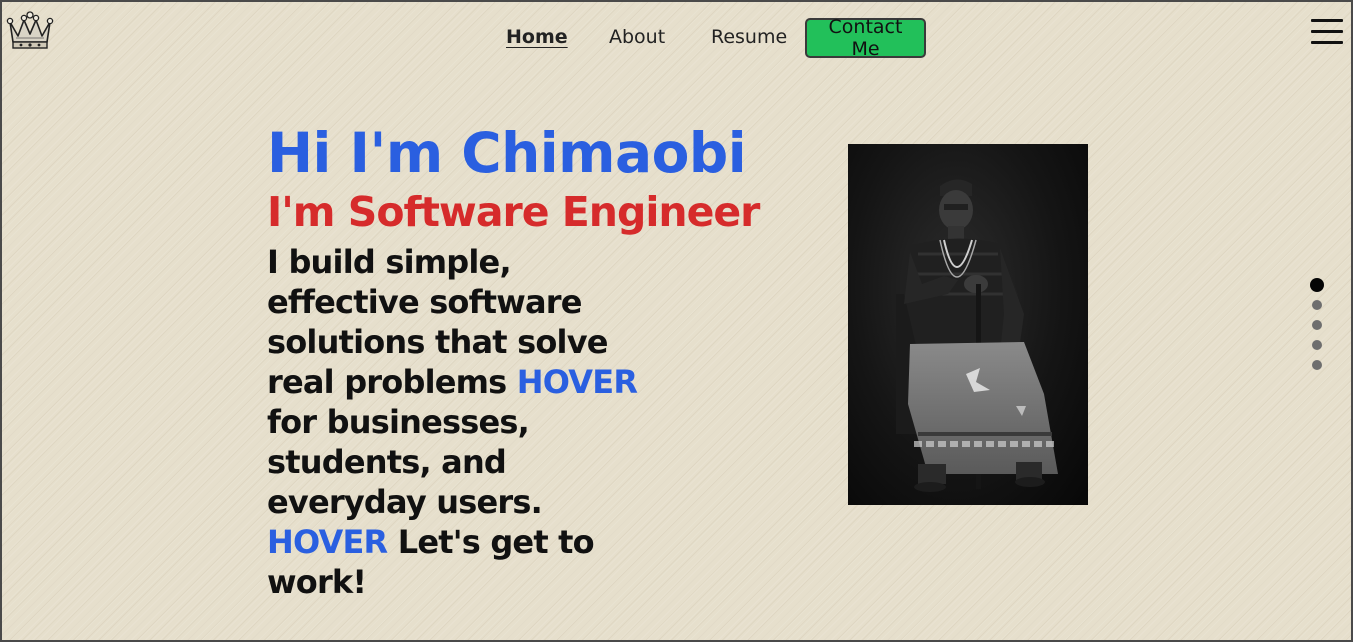 This screenshot has width=1353, height=642. I want to click on hero-role: I'm Software Engineer, so click(513, 212).